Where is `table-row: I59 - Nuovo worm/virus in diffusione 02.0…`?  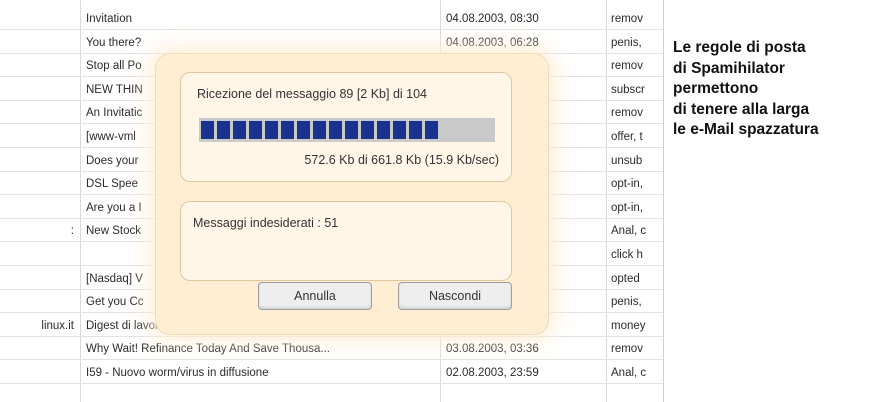
table-row: I59 - Nuovo worm/virus in diffusione 02.0… is located at coordinates (331, 373).